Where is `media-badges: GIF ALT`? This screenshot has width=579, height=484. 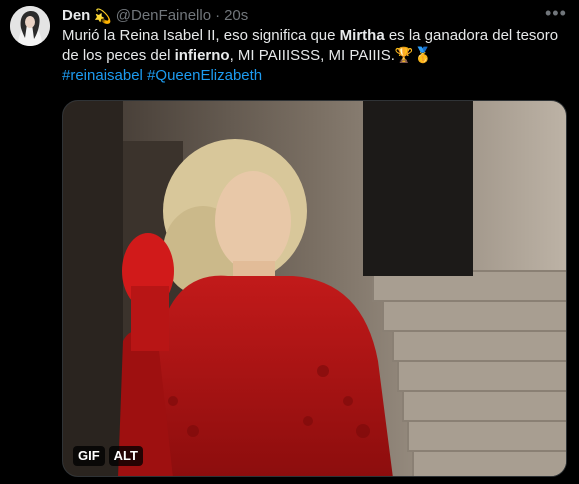
media-badges: GIF ALT is located at coordinates (108, 456).